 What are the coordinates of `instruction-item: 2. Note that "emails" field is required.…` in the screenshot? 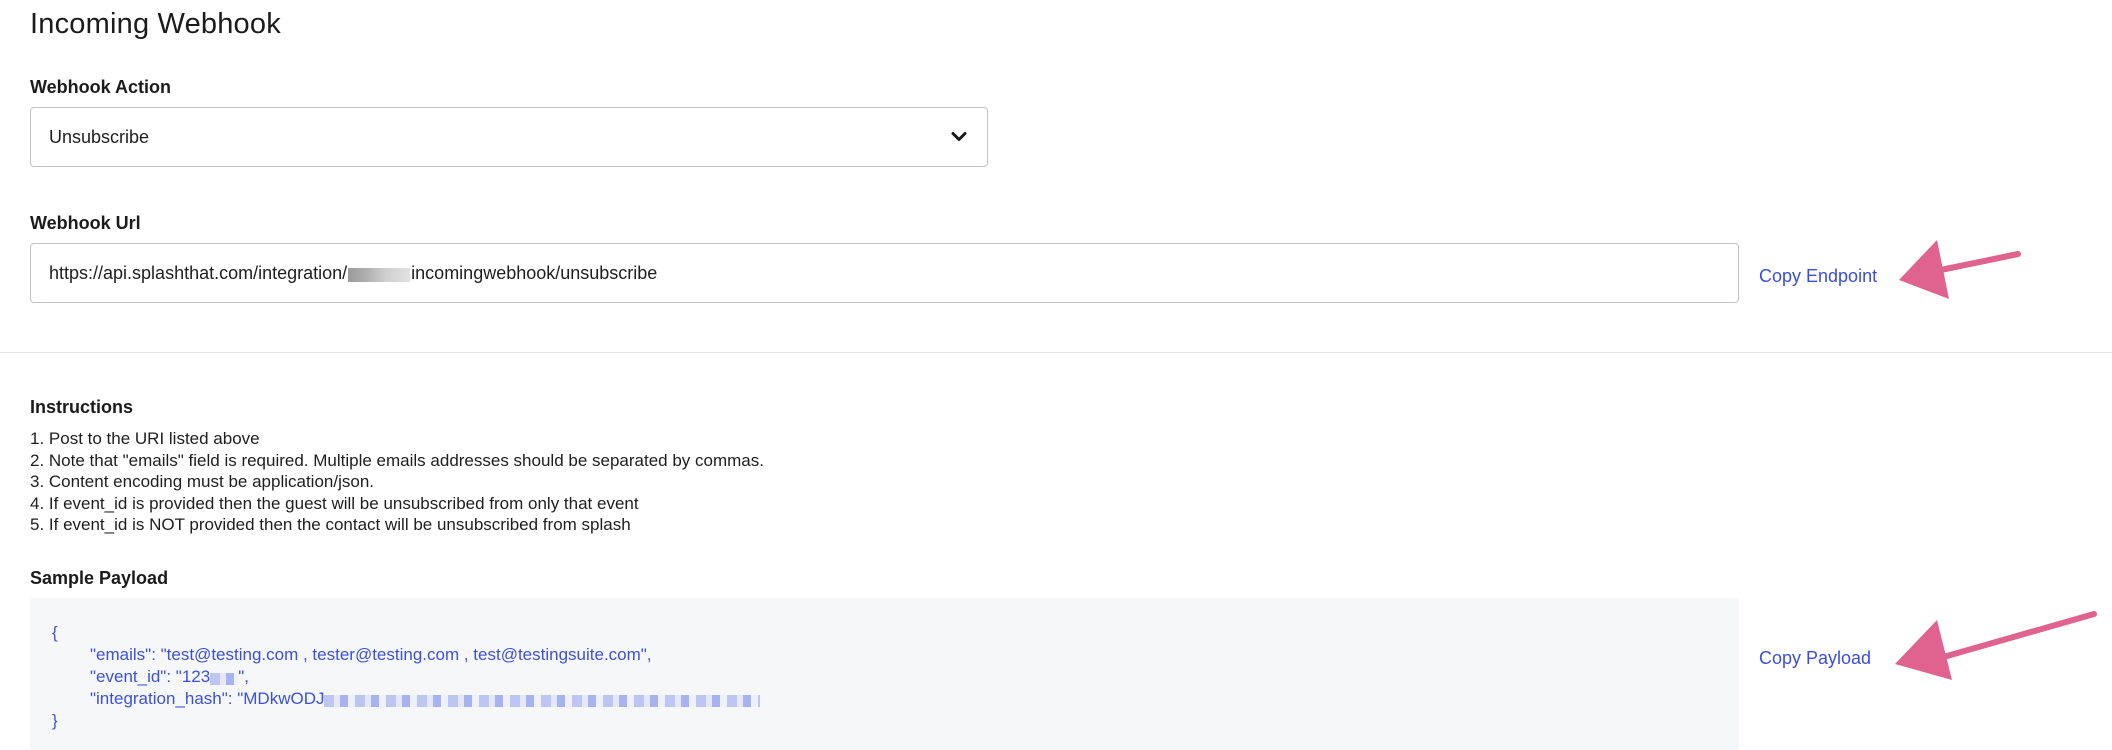 It's located at (397, 460).